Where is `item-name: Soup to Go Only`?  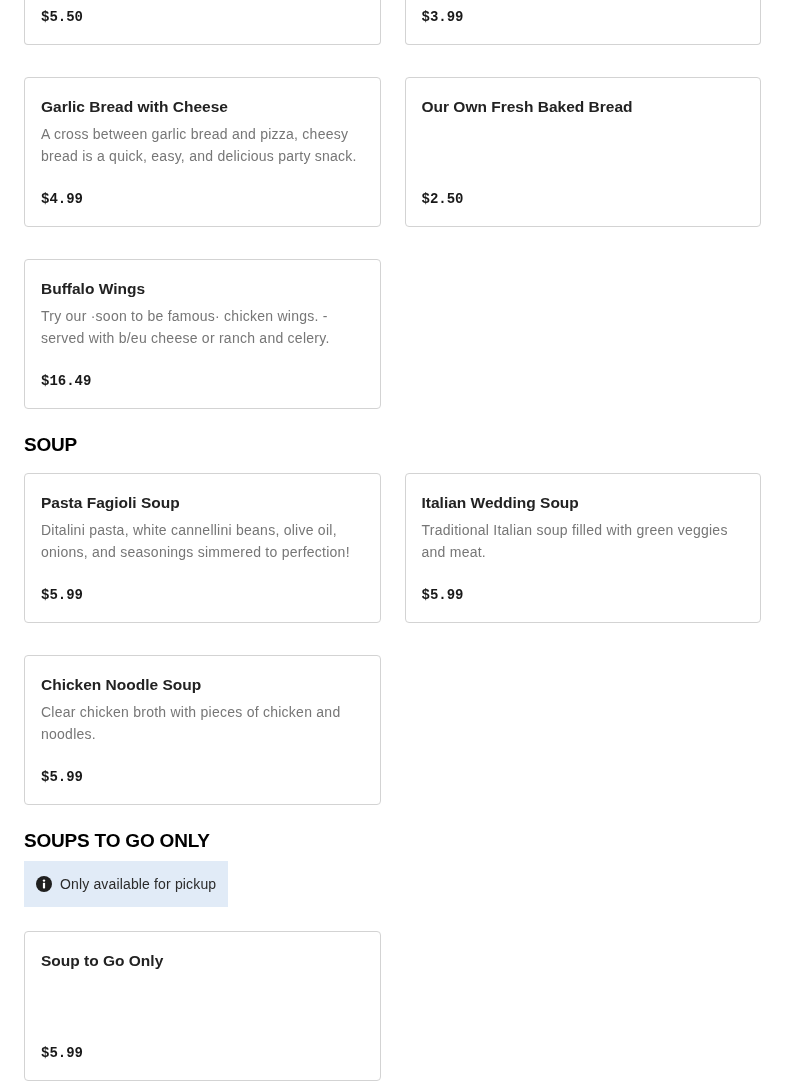
item-name: Soup to Go Only is located at coordinates (103, 961).